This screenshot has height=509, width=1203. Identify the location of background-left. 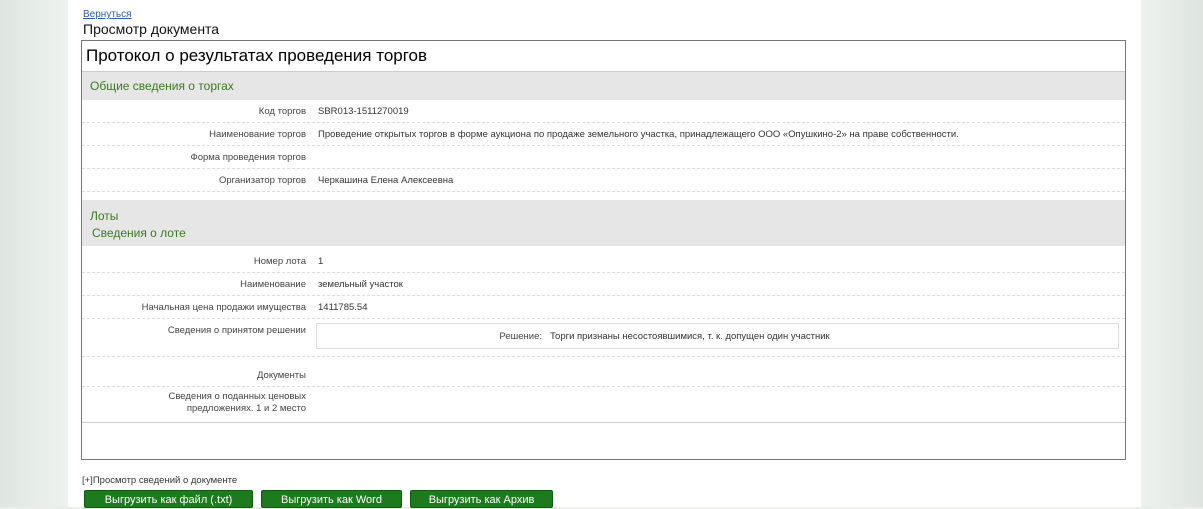
(34, 253).